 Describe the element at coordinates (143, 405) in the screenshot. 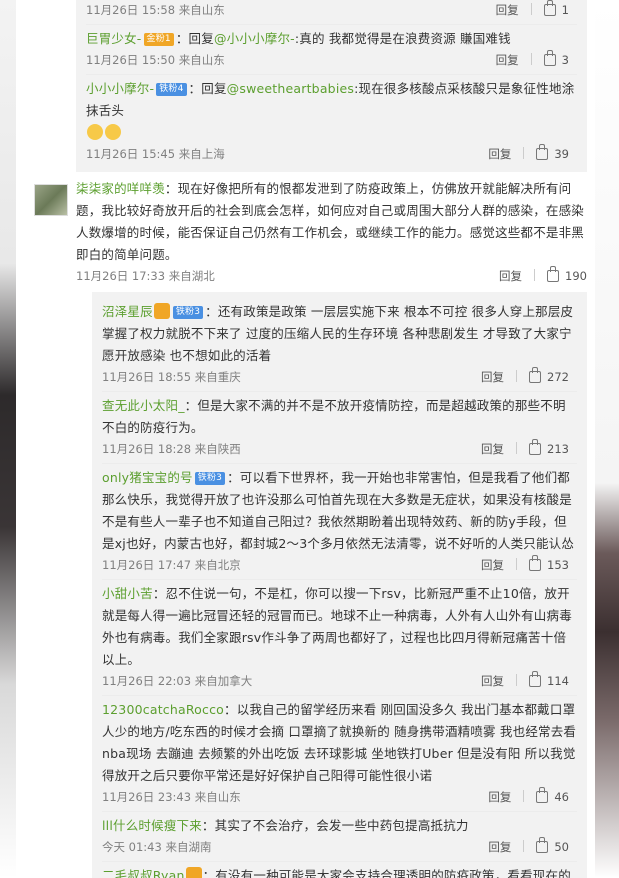

I see `reply-username: 查无此小太阳_` at that location.